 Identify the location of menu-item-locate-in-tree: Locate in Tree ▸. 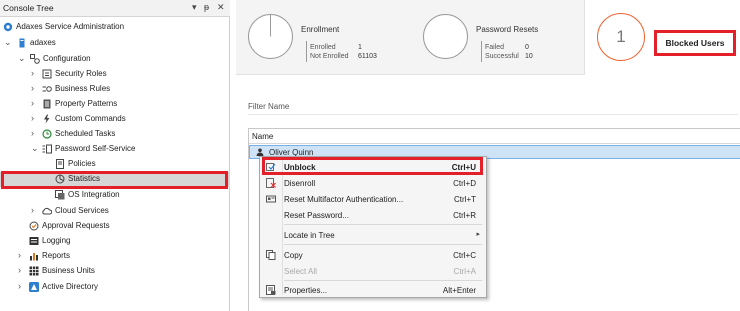
(373, 235).